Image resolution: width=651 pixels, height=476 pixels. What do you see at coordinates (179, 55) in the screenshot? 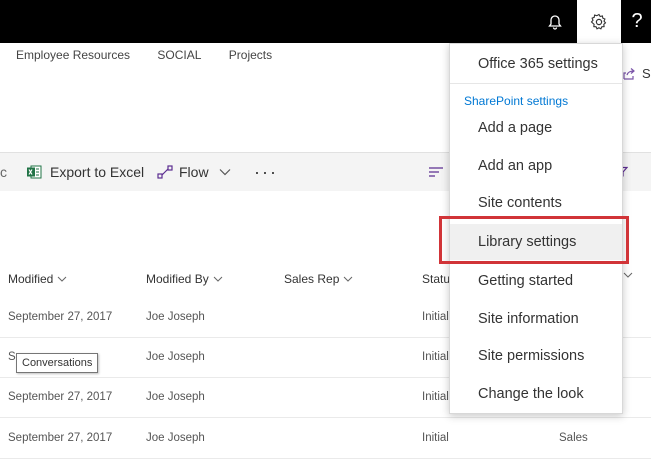
I see `nav-item-social: SOCIAL` at bounding box center [179, 55].